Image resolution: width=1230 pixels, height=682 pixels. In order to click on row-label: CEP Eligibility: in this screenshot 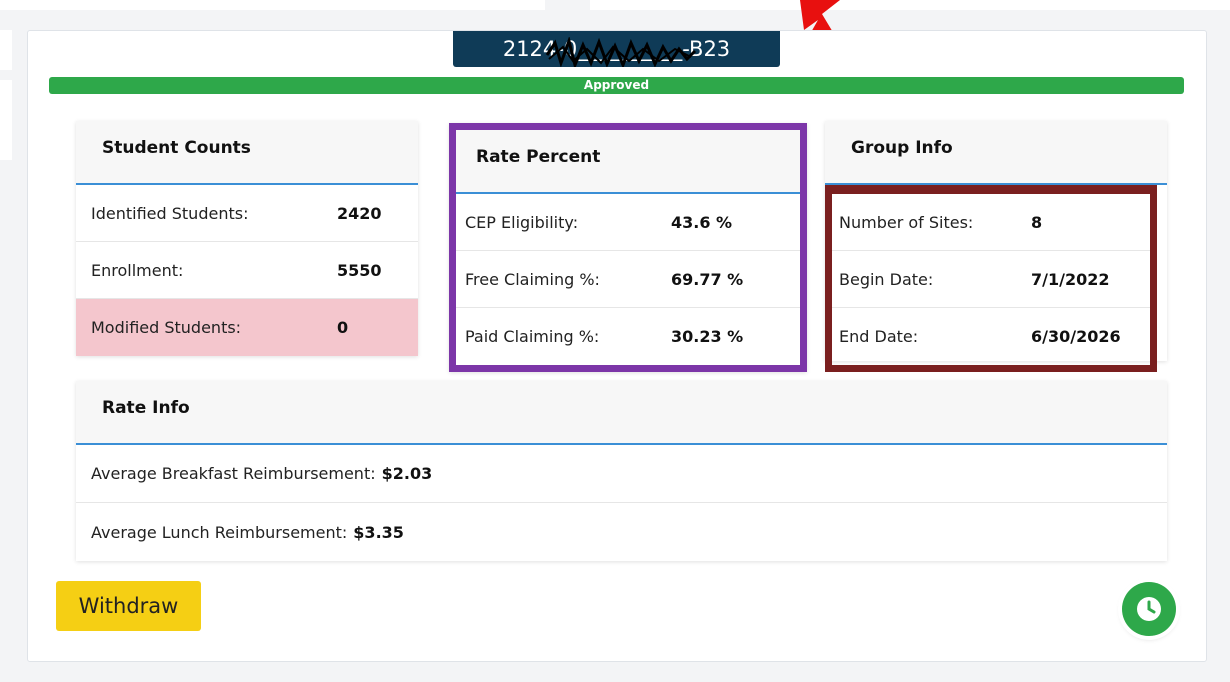, I will do `click(522, 222)`.